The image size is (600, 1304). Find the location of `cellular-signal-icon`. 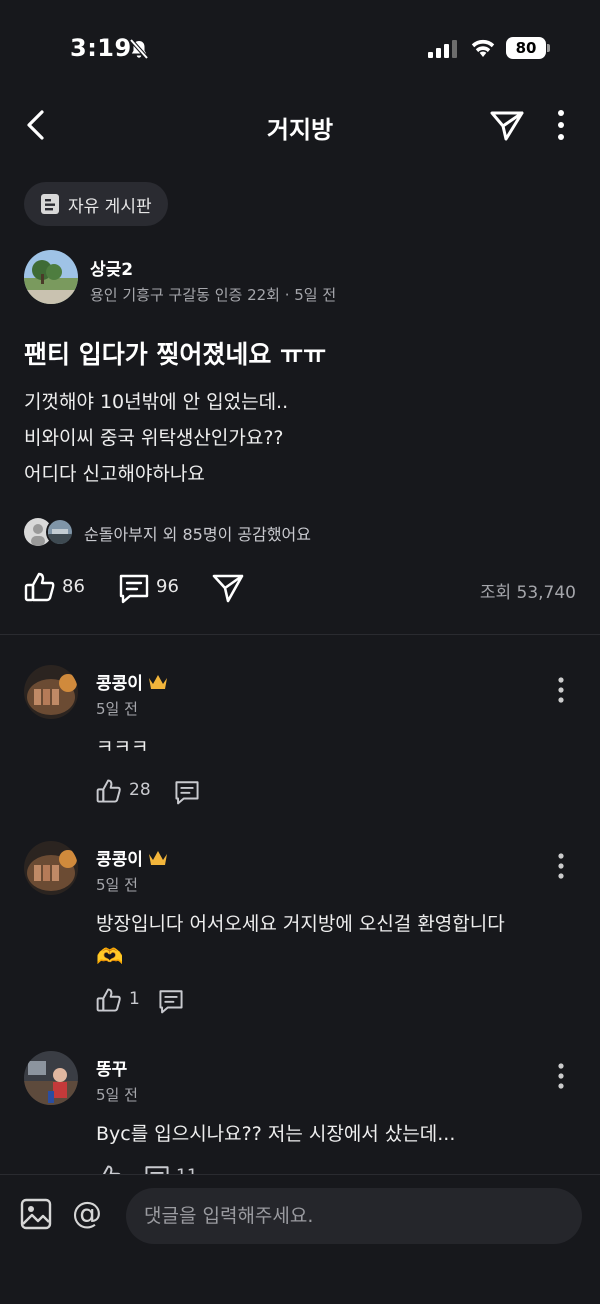

cellular-signal-icon is located at coordinates (444, 49).